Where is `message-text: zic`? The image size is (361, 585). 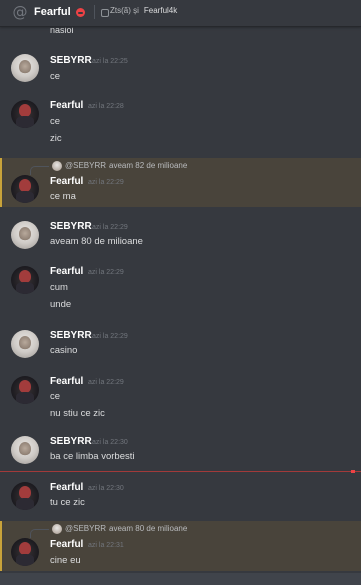 message-text: zic is located at coordinates (56, 138).